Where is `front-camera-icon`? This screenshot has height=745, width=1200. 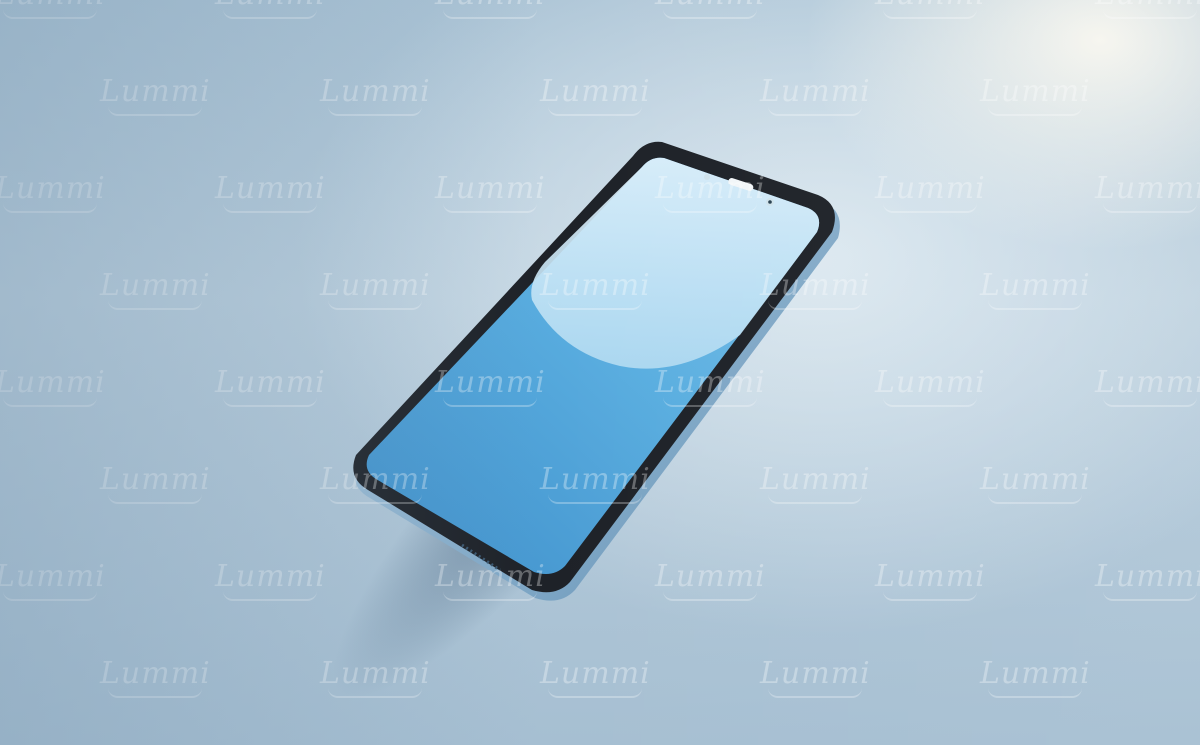 front-camera-icon is located at coordinates (770, 202).